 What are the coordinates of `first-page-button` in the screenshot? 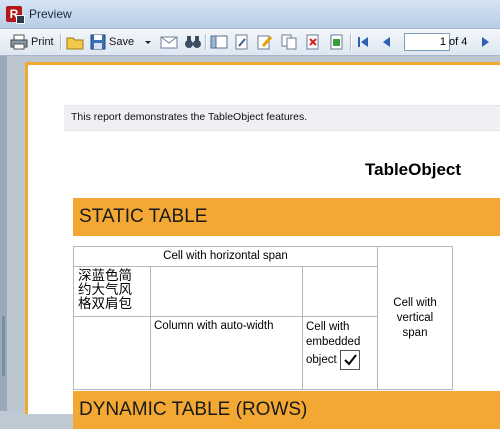 It's located at (363, 42).